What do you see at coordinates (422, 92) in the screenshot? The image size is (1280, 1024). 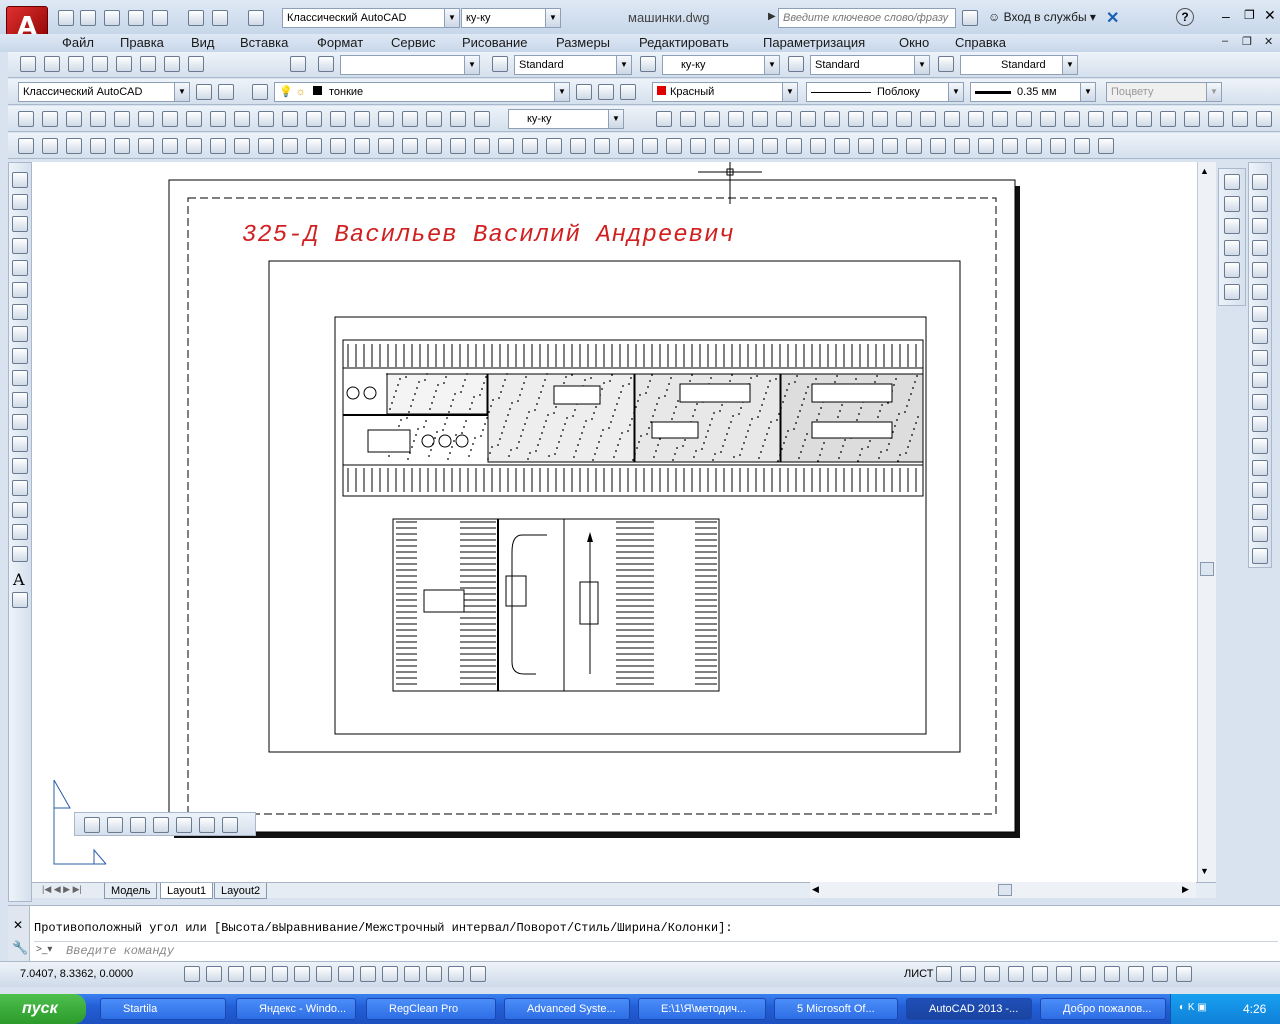 I see `layer-combo: 💡 ☼ тонкие ▼` at bounding box center [422, 92].